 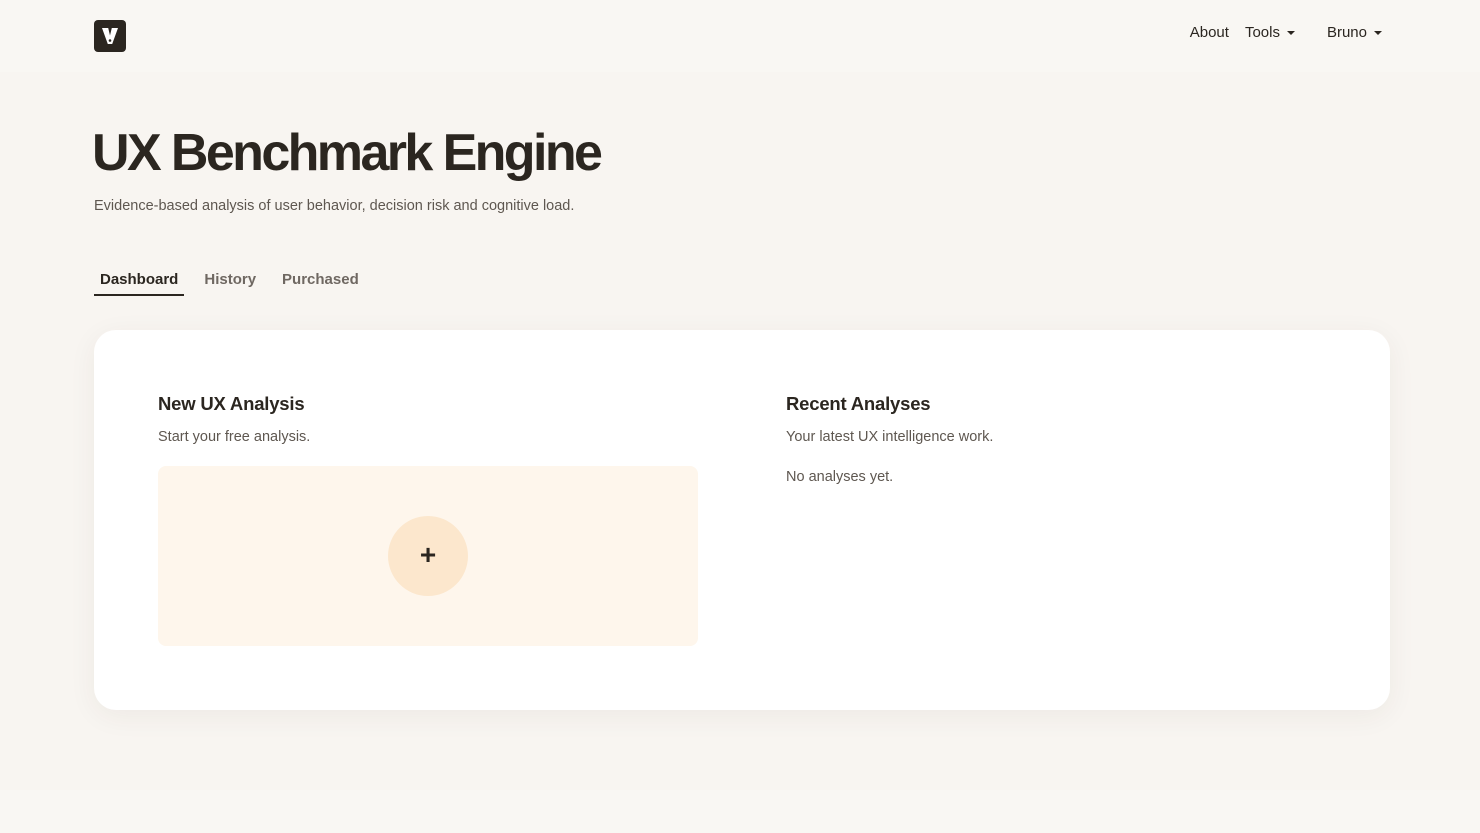 I want to click on recent-analyses-title: Recent Analyses, so click(x=858, y=403).